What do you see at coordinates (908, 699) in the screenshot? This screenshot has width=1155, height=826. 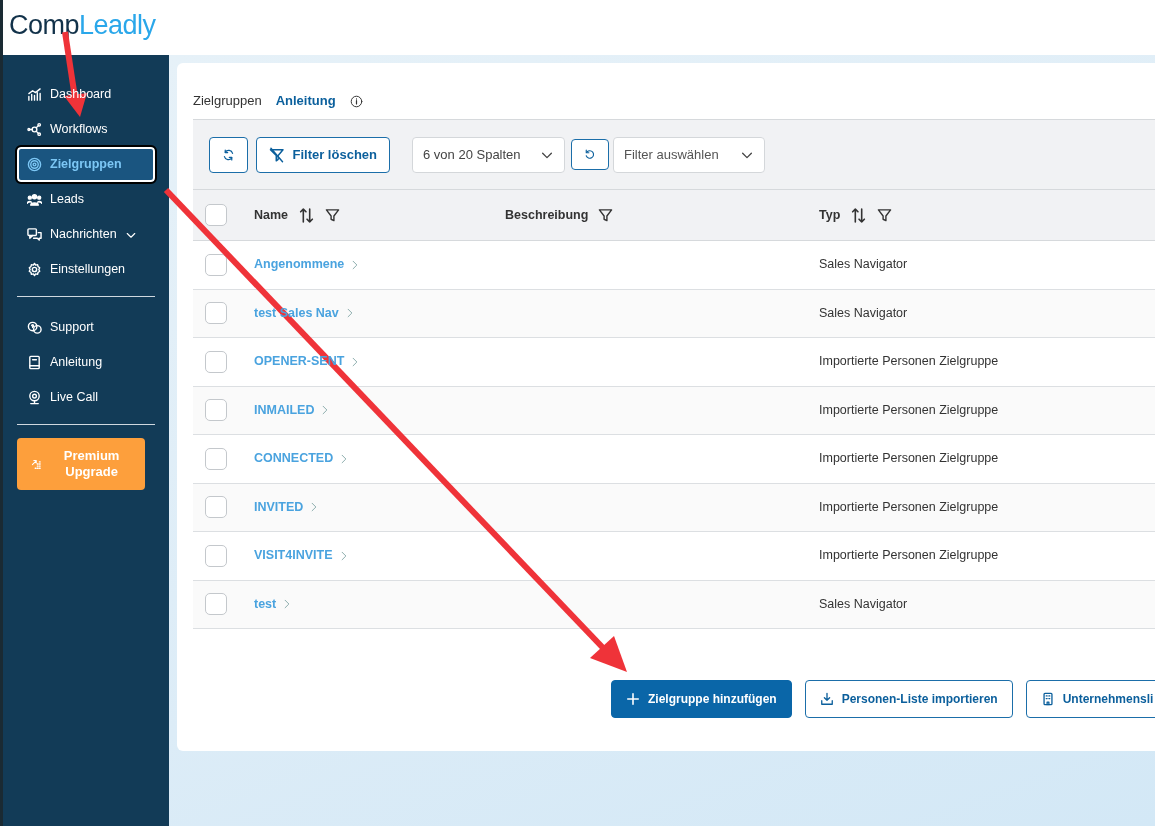 I see `import-button: Personen-Liste importieren` at bounding box center [908, 699].